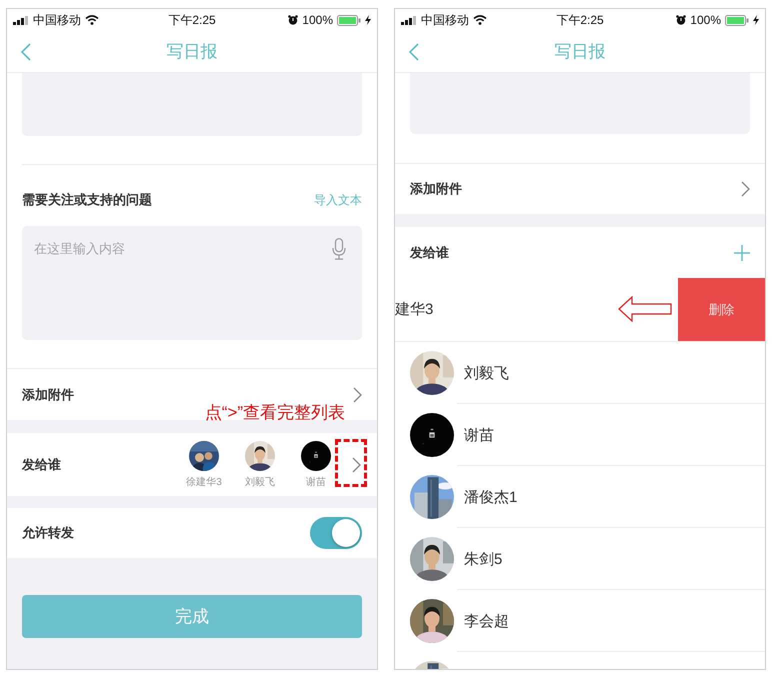 This screenshot has width=775, height=677. I want to click on microphone-icon, so click(339, 249).